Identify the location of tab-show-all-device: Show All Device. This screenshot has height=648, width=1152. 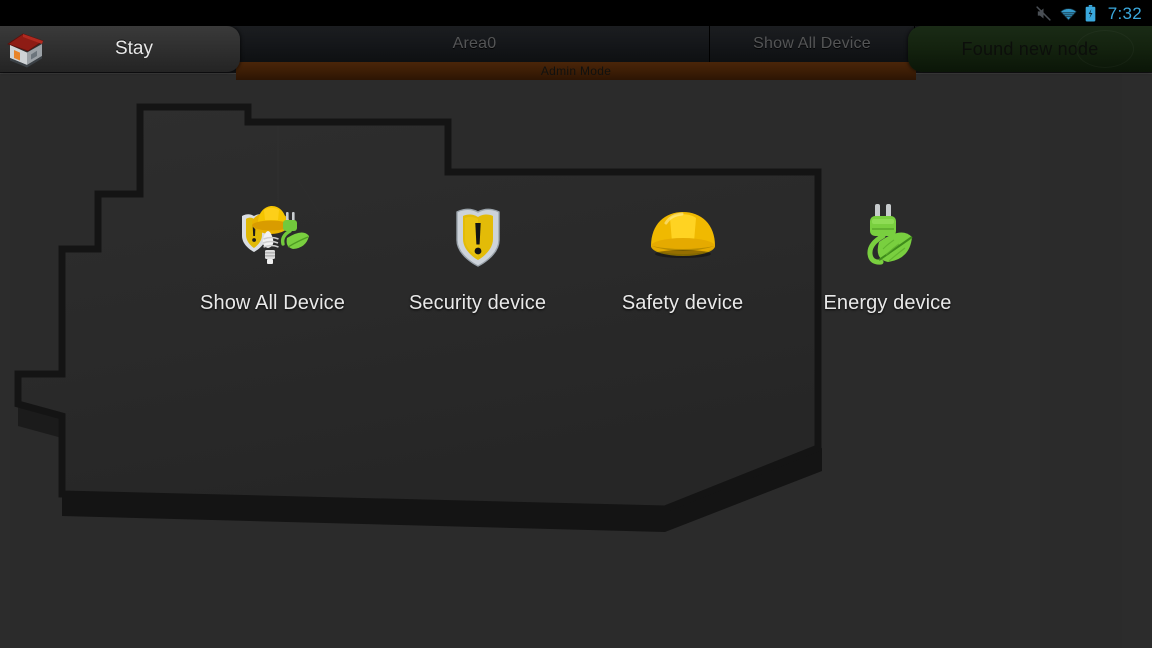
(812, 44).